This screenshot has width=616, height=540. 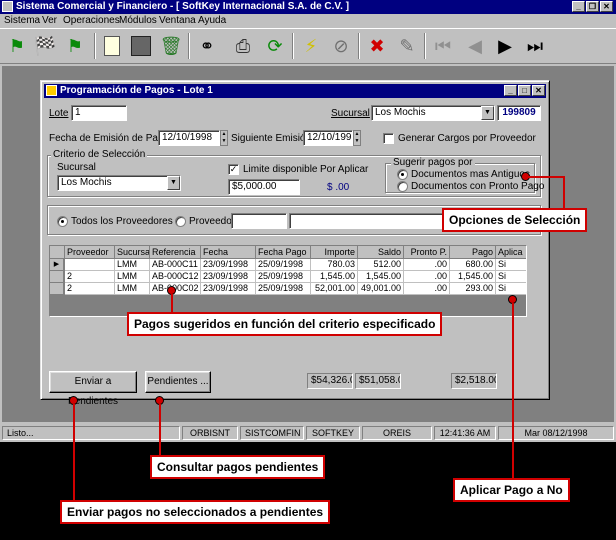 What do you see at coordinates (378, 381) in the screenshot?
I see `total-saldo: $51,058.00` at bounding box center [378, 381].